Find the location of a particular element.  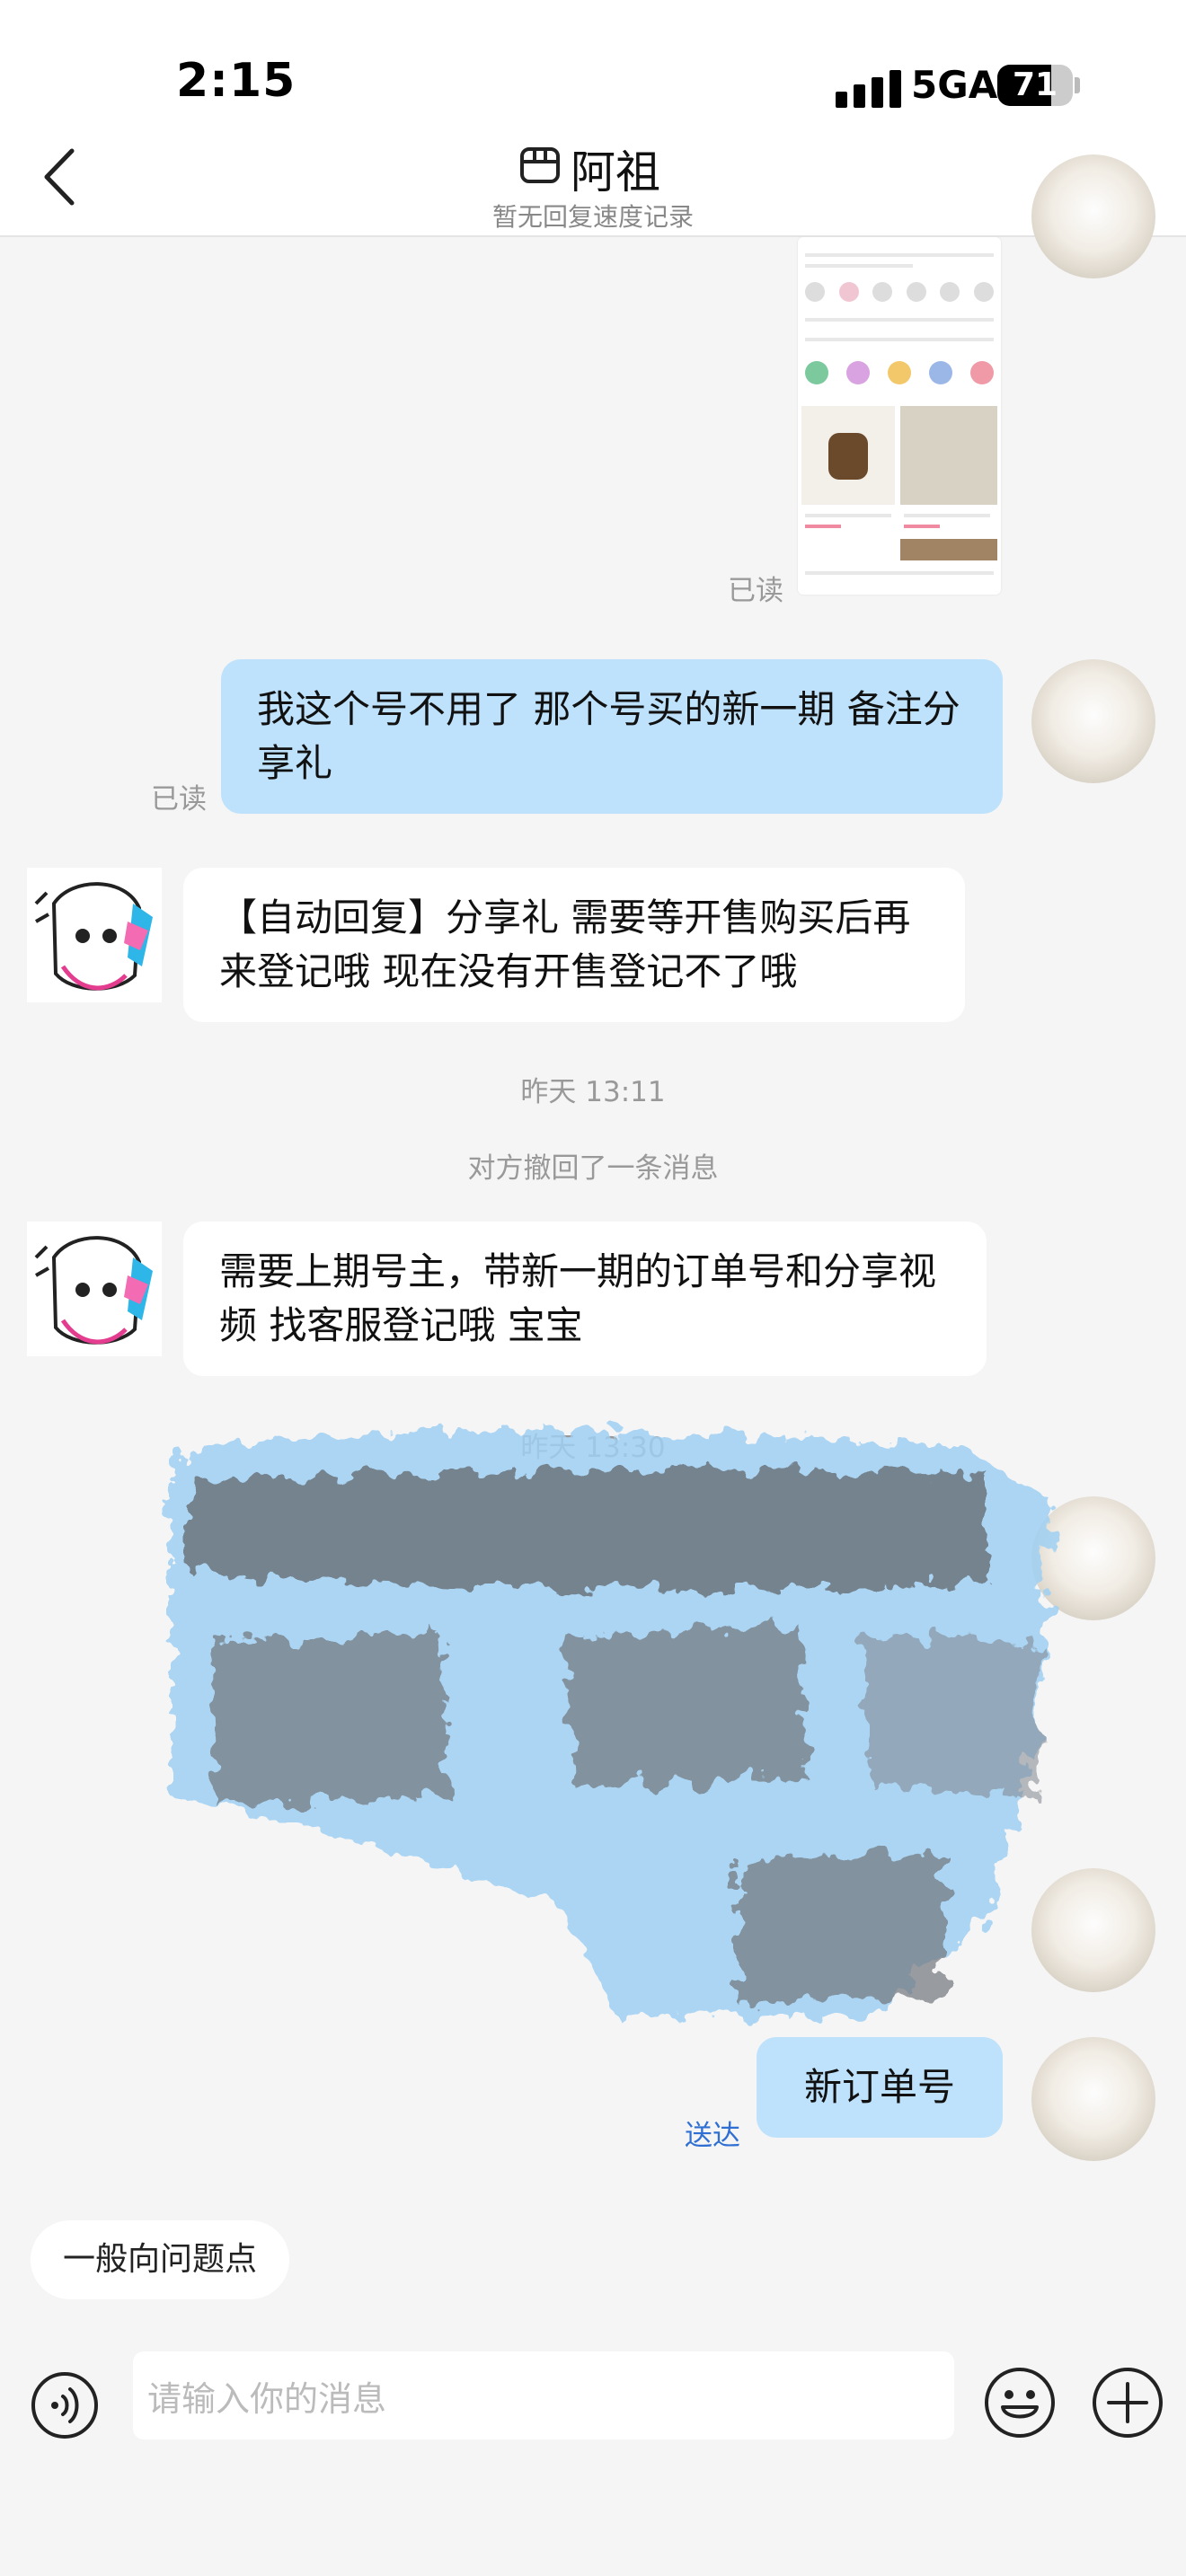

my-message-bubble: 我这个号不用了 那个号买的新一期 备注分享礼 is located at coordinates (612, 736).